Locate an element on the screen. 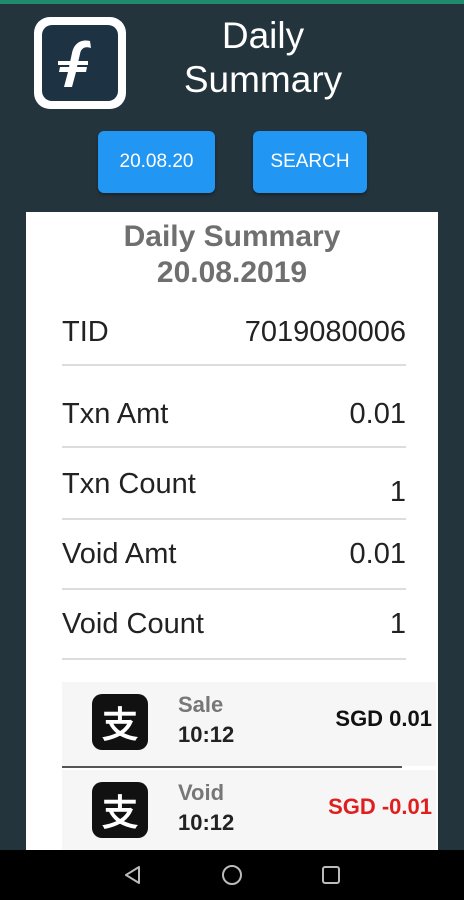 The image size is (464, 900). system-navbar is located at coordinates (232, 875).